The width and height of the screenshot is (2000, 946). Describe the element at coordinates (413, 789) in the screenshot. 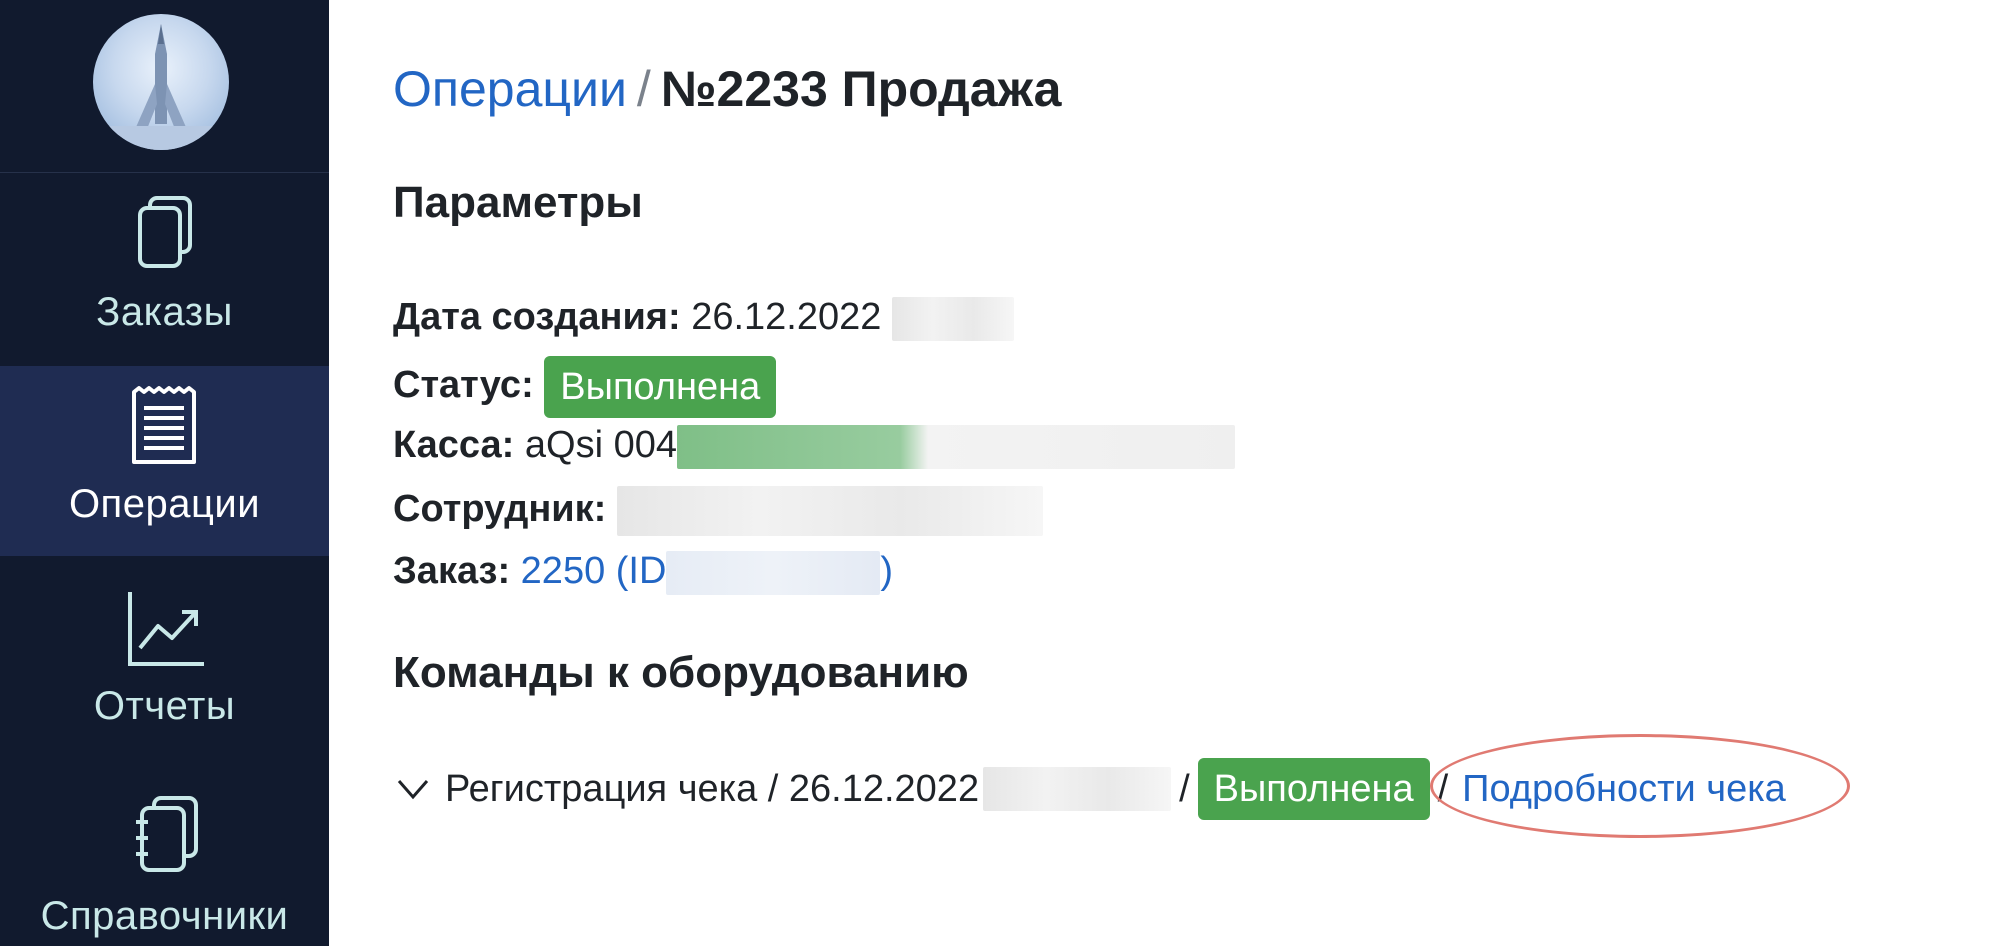

I see `chevron-down-icon` at that location.